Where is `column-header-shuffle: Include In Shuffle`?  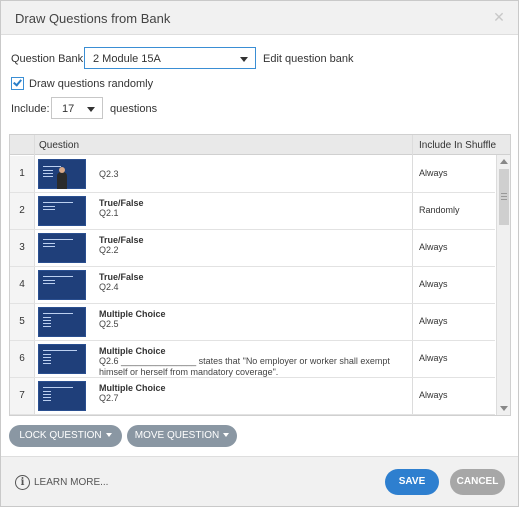 column-header-shuffle: Include In Shuffle is located at coordinates (457, 145).